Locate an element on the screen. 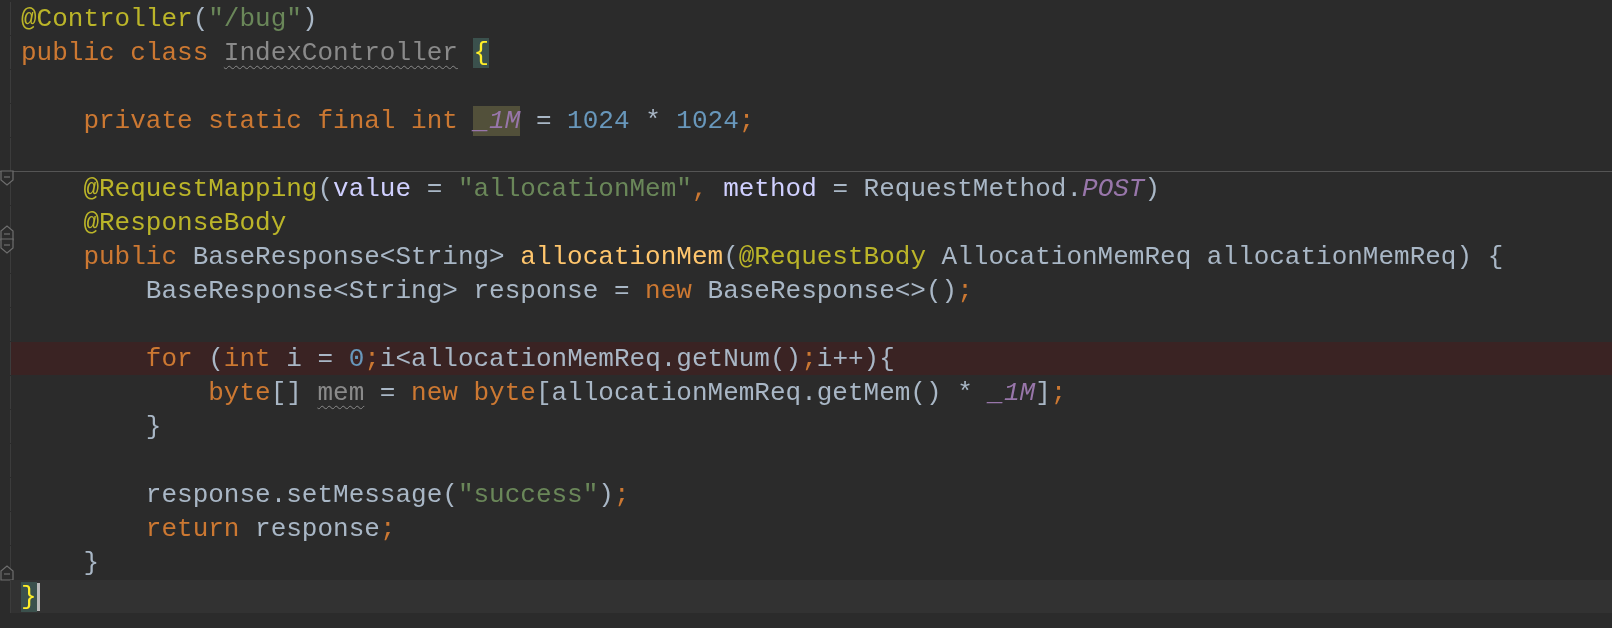 This screenshot has width=1612, height=628. code-line: BaseResponse<String> response = new BaseResponse<>(); is located at coordinates (558, 290).